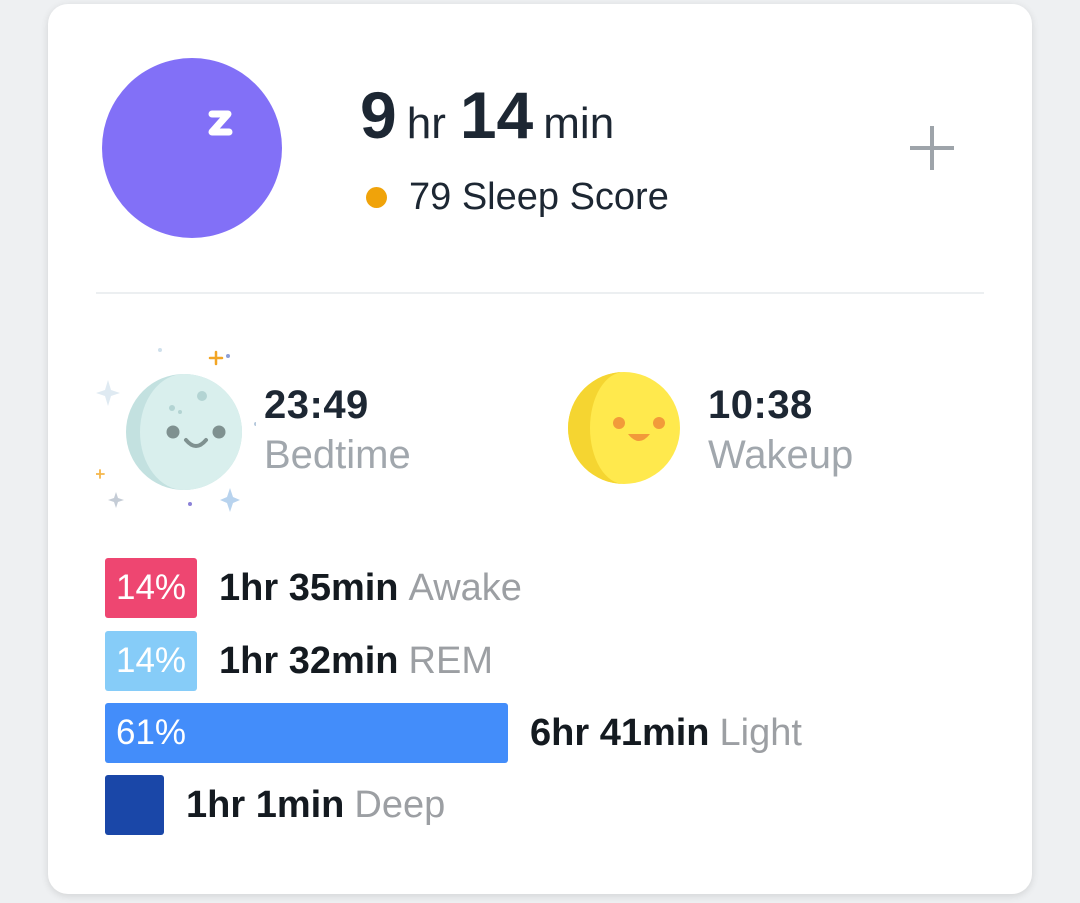  Describe the element at coordinates (378, 115) in the screenshot. I see `duration-hours: 9` at that location.